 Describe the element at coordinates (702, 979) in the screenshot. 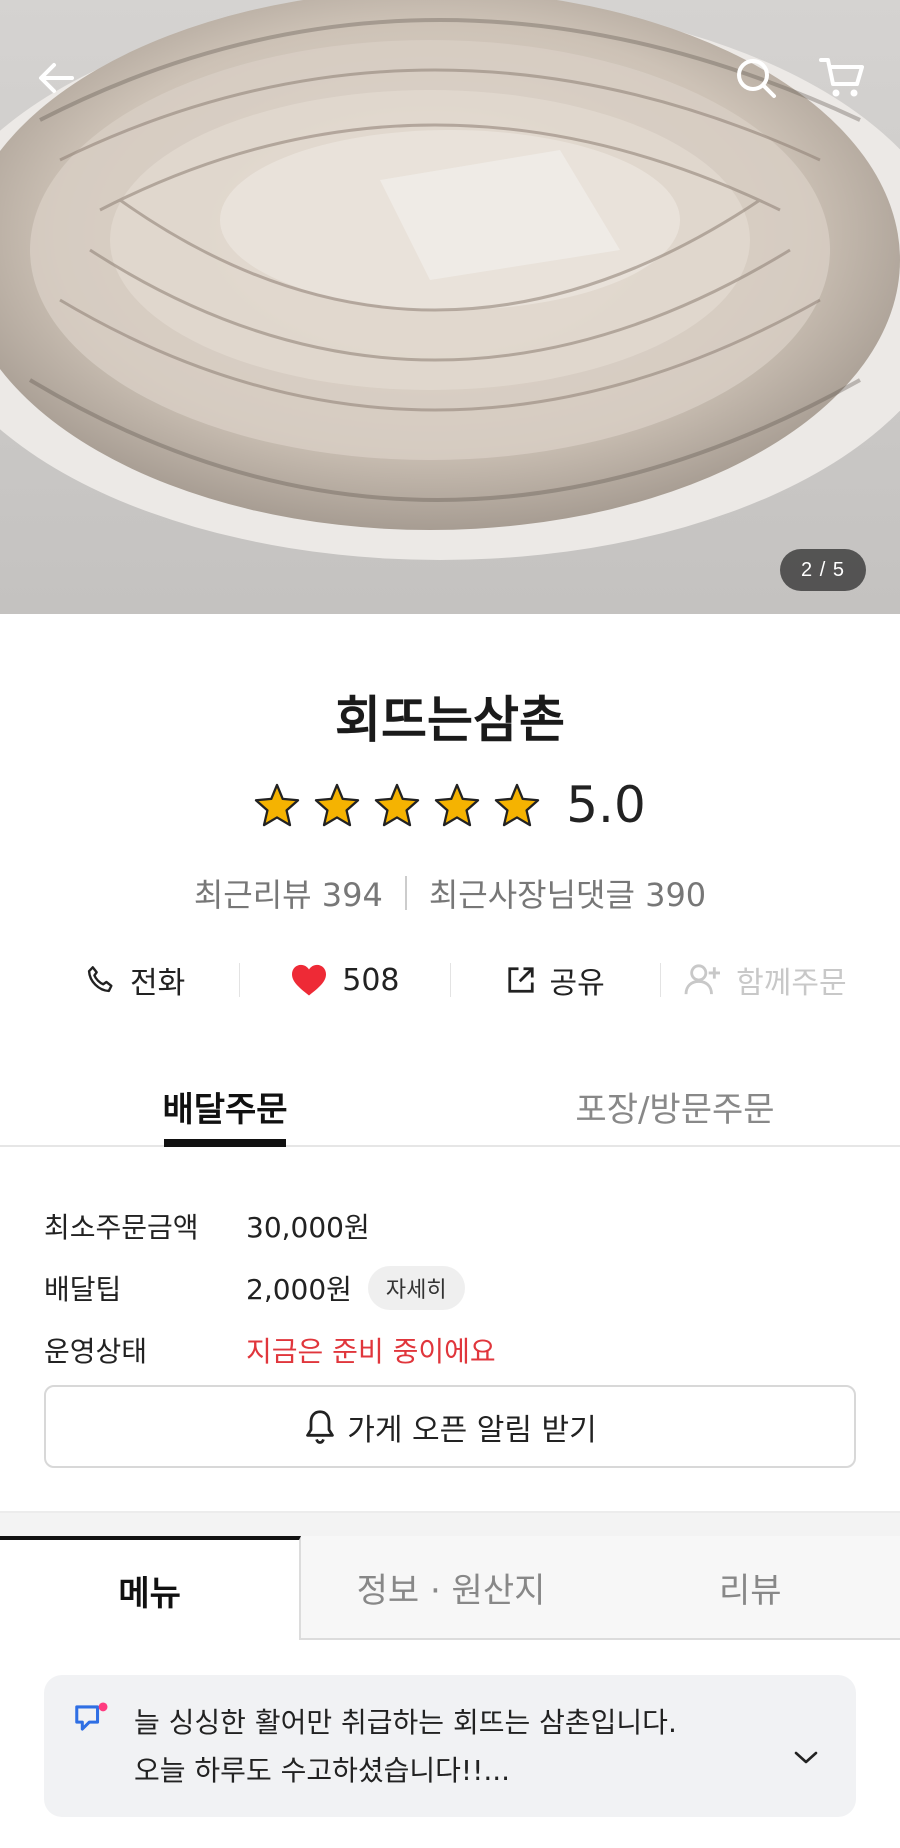

I see `add-user-icon` at that location.